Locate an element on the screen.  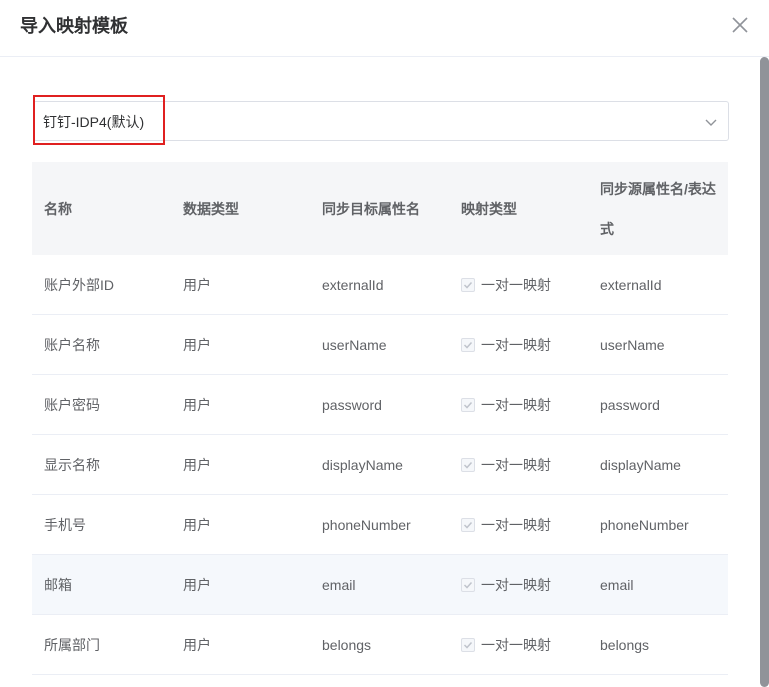
close-icon is located at coordinates (740, 25).